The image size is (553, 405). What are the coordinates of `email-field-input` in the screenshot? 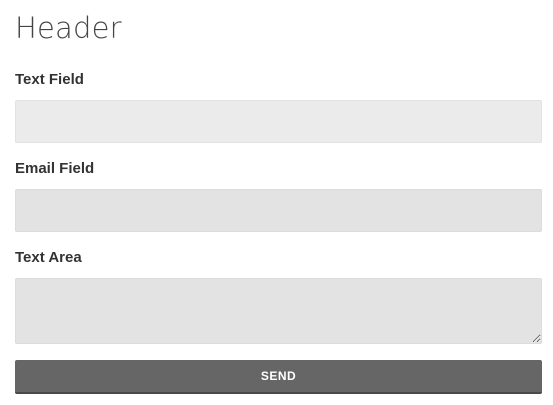 It's located at (278, 210).